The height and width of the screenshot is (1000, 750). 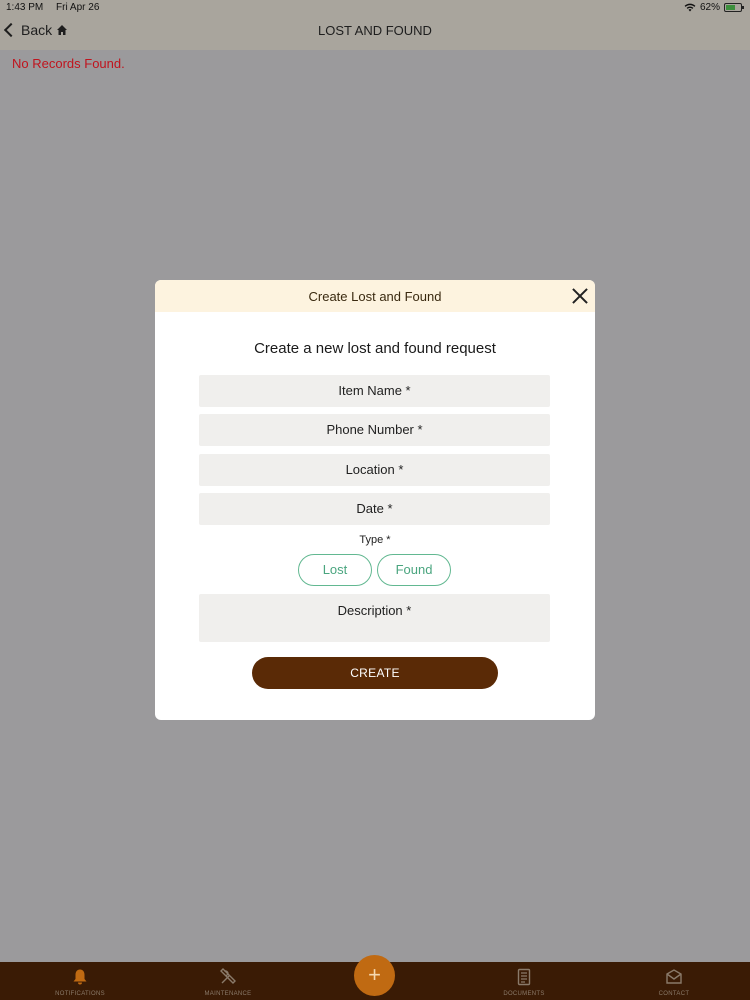 What do you see at coordinates (68, 63) in the screenshot?
I see `empty-message: No Records Found.` at bounding box center [68, 63].